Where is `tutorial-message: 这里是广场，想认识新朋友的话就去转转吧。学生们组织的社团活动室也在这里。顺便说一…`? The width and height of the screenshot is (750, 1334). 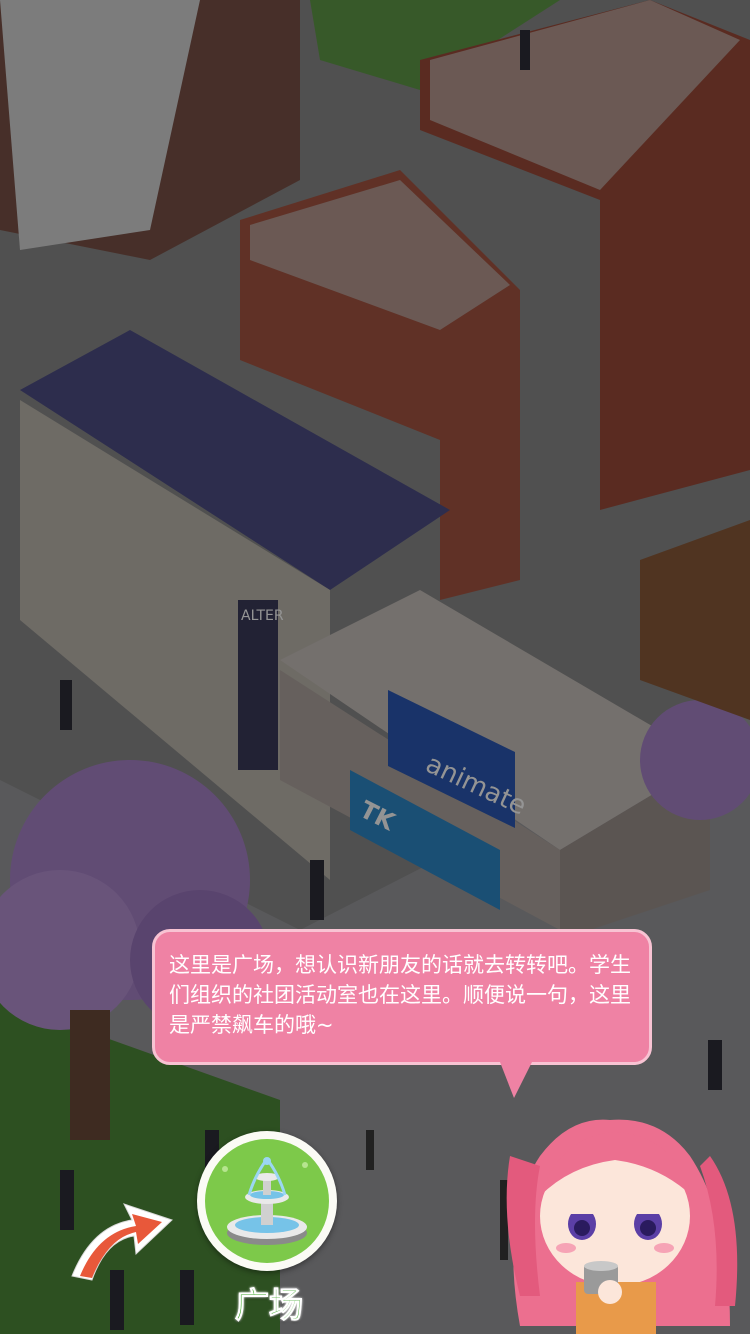 tutorial-message: 这里是广场，想认识新朋友的话就去转转吧。学生们组织的社团活动室也在这里。顺便说一… is located at coordinates (400, 995).